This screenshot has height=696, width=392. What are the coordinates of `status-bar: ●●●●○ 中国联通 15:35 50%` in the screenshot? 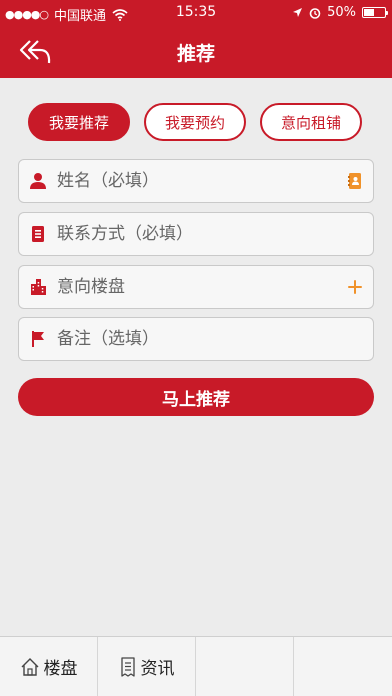 It's located at (196, 13).